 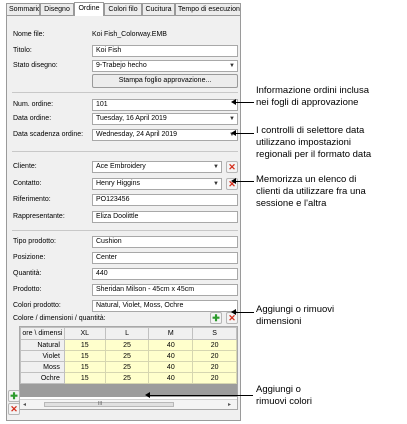 What do you see at coordinates (89, 9) in the screenshot?
I see `tab-ordine: Ordine` at bounding box center [89, 9].